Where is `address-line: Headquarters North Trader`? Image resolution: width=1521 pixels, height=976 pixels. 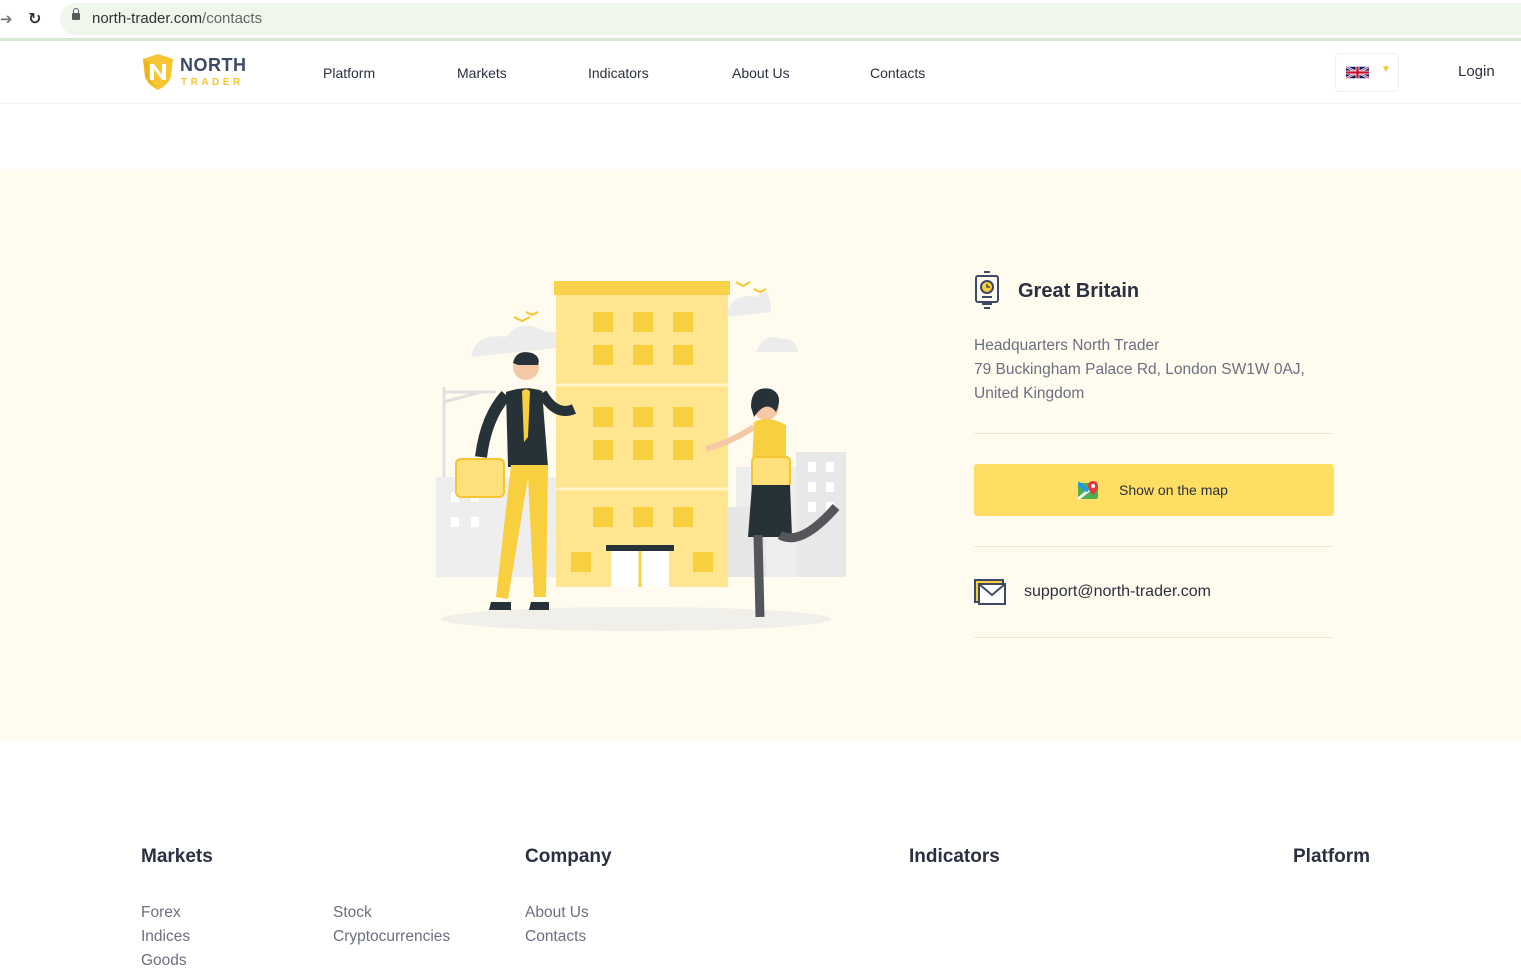
address-line: Headquarters North Trader is located at coordinates (1067, 345).